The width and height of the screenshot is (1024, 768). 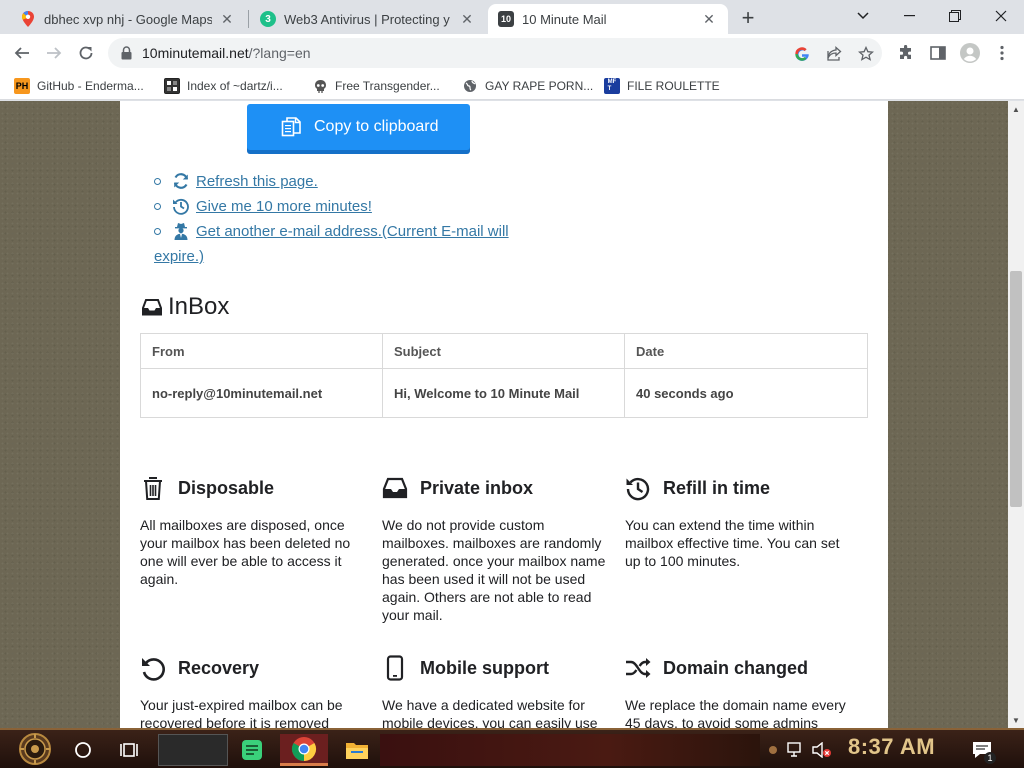 I want to click on ph-icon: PH, so click(x=22, y=86).